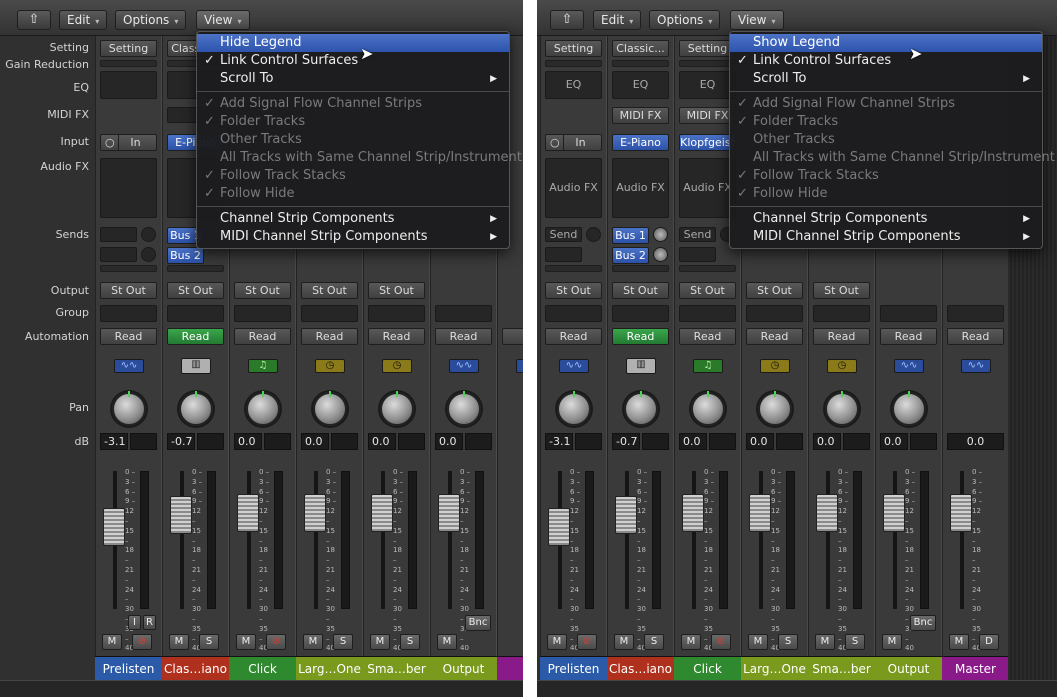  I want to click on send-knob, so click(148, 254).